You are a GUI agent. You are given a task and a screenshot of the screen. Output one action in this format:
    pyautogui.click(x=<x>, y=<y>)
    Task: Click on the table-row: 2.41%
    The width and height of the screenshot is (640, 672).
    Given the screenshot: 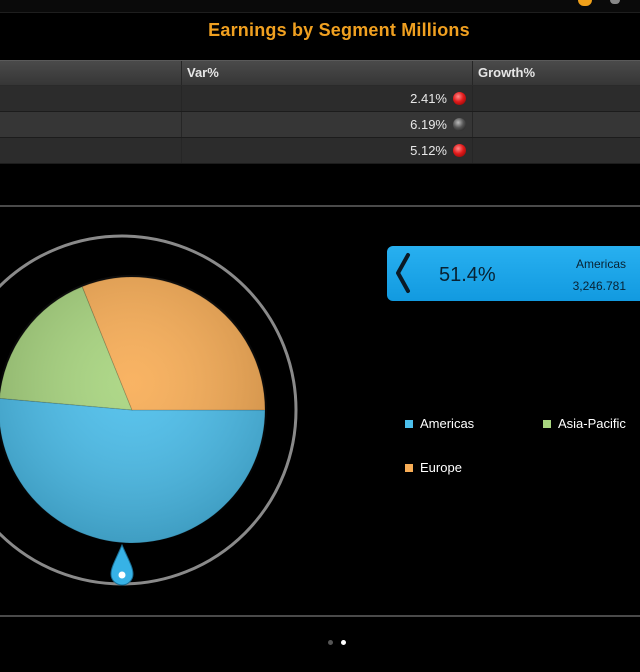 What is the action you would take?
    pyautogui.click(x=320, y=99)
    